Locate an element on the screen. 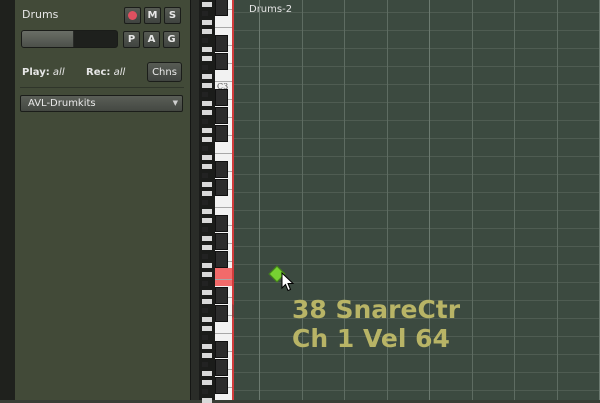 Image resolution: width=600 pixels, height=403 pixels. group-button: G is located at coordinates (171, 39).